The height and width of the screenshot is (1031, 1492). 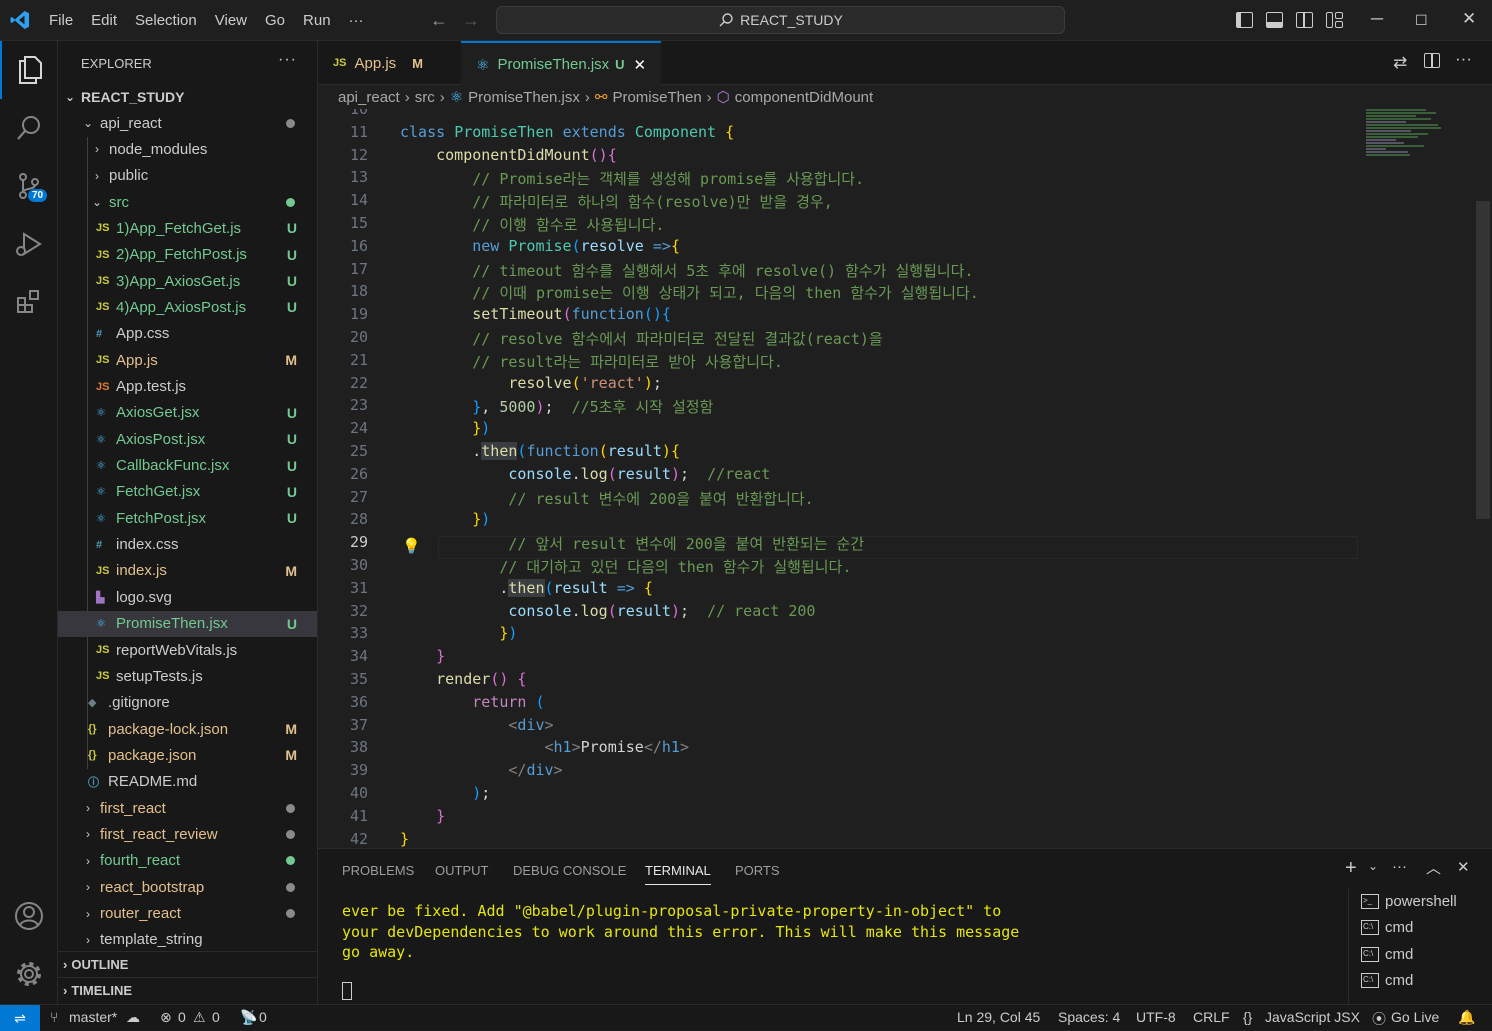 What do you see at coordinates (561, 63) in the screenshot?
I see `tab-promisethen-jsx: ⚛ PromiseThen.jsx U ✕` at bounding box center [561, 63].